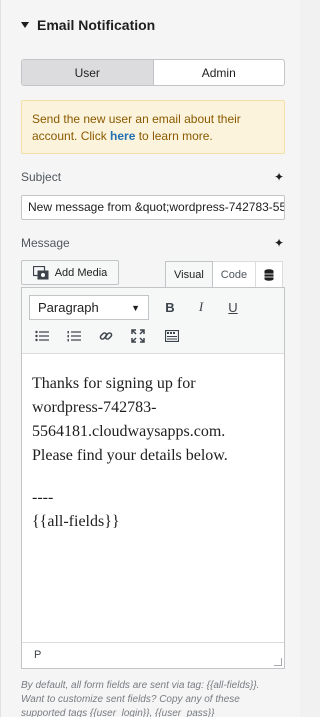  Describe the element at coordinates (153, 655) in the screenshot. I see `editor-statusbar: P` at that location.